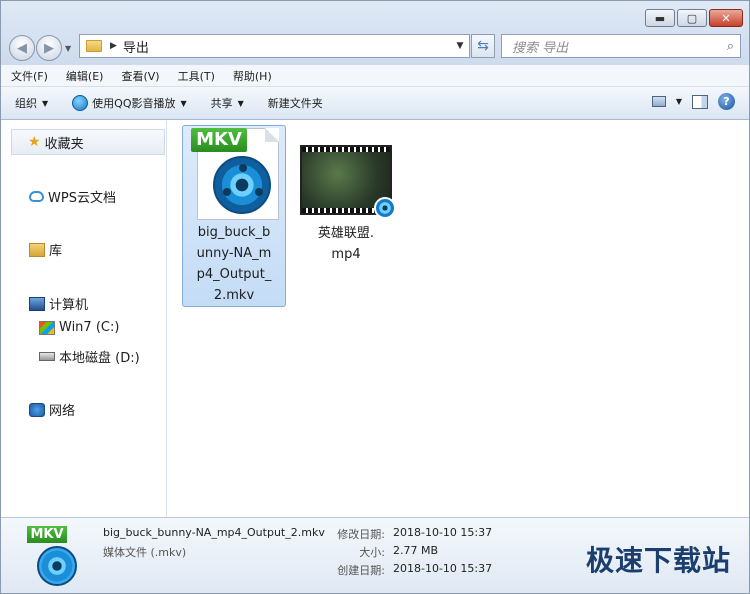 The width and height of the screenshot is (750, 594). What do you see at coordinates (730, 46) in the screenshot?
I see `search-icon: ⌕` at bounding box center [730, 46].